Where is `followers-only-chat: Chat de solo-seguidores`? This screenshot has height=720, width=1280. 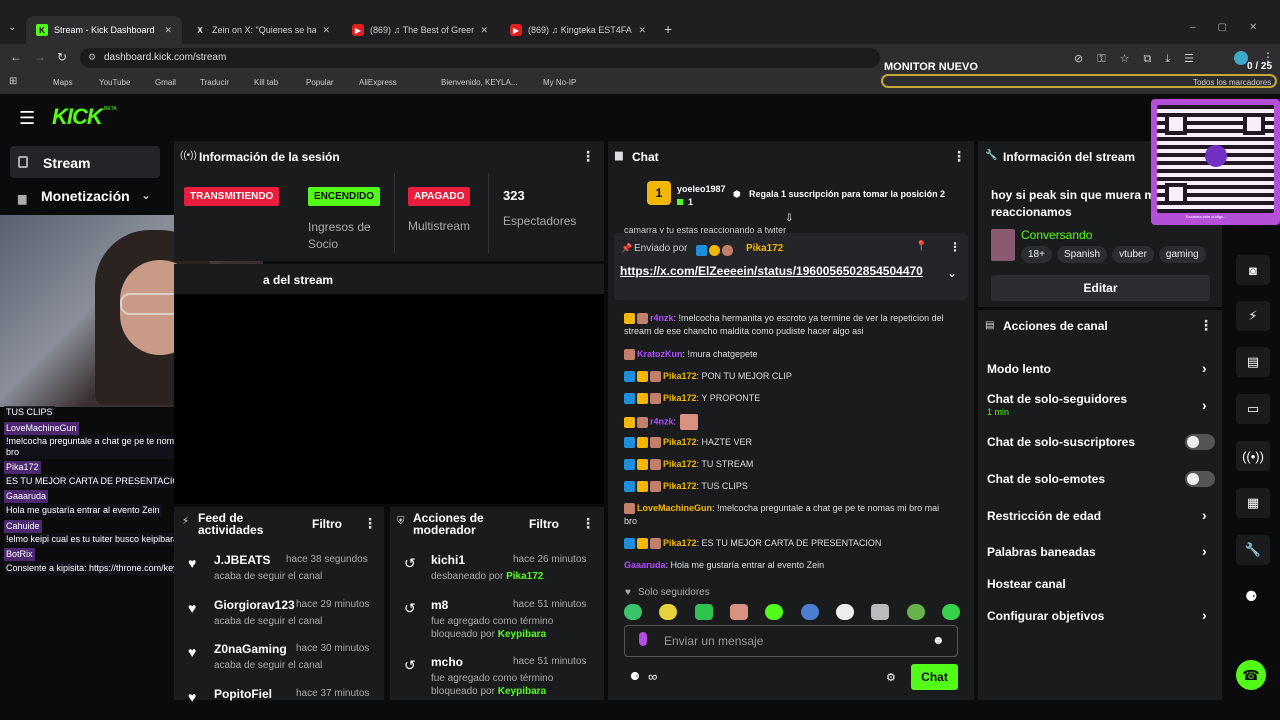
followers-only-chat: Chat de solo-seguidores is located at coordinates (1057, 399).